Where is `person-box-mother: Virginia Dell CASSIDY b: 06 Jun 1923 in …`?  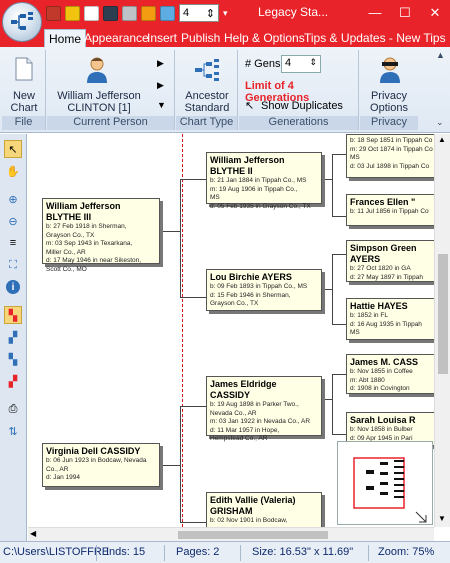
person-box-mother: Virginia Dell CASSIDY b: 06 Jun 1923 in … is located at coordinates (101, 465).